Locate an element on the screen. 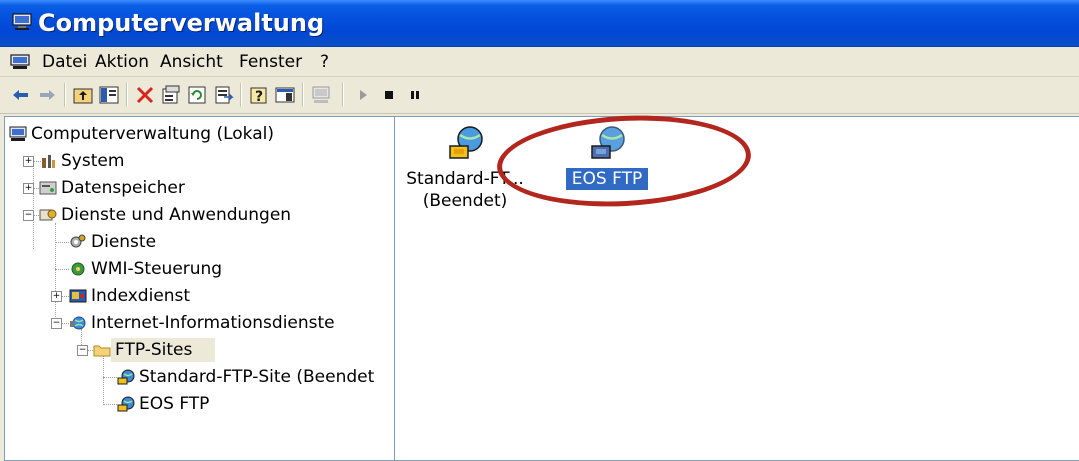 The height and width of the screenshot is (461, 1079). show-hide-tree-icon is located at coordinates (109, 95).